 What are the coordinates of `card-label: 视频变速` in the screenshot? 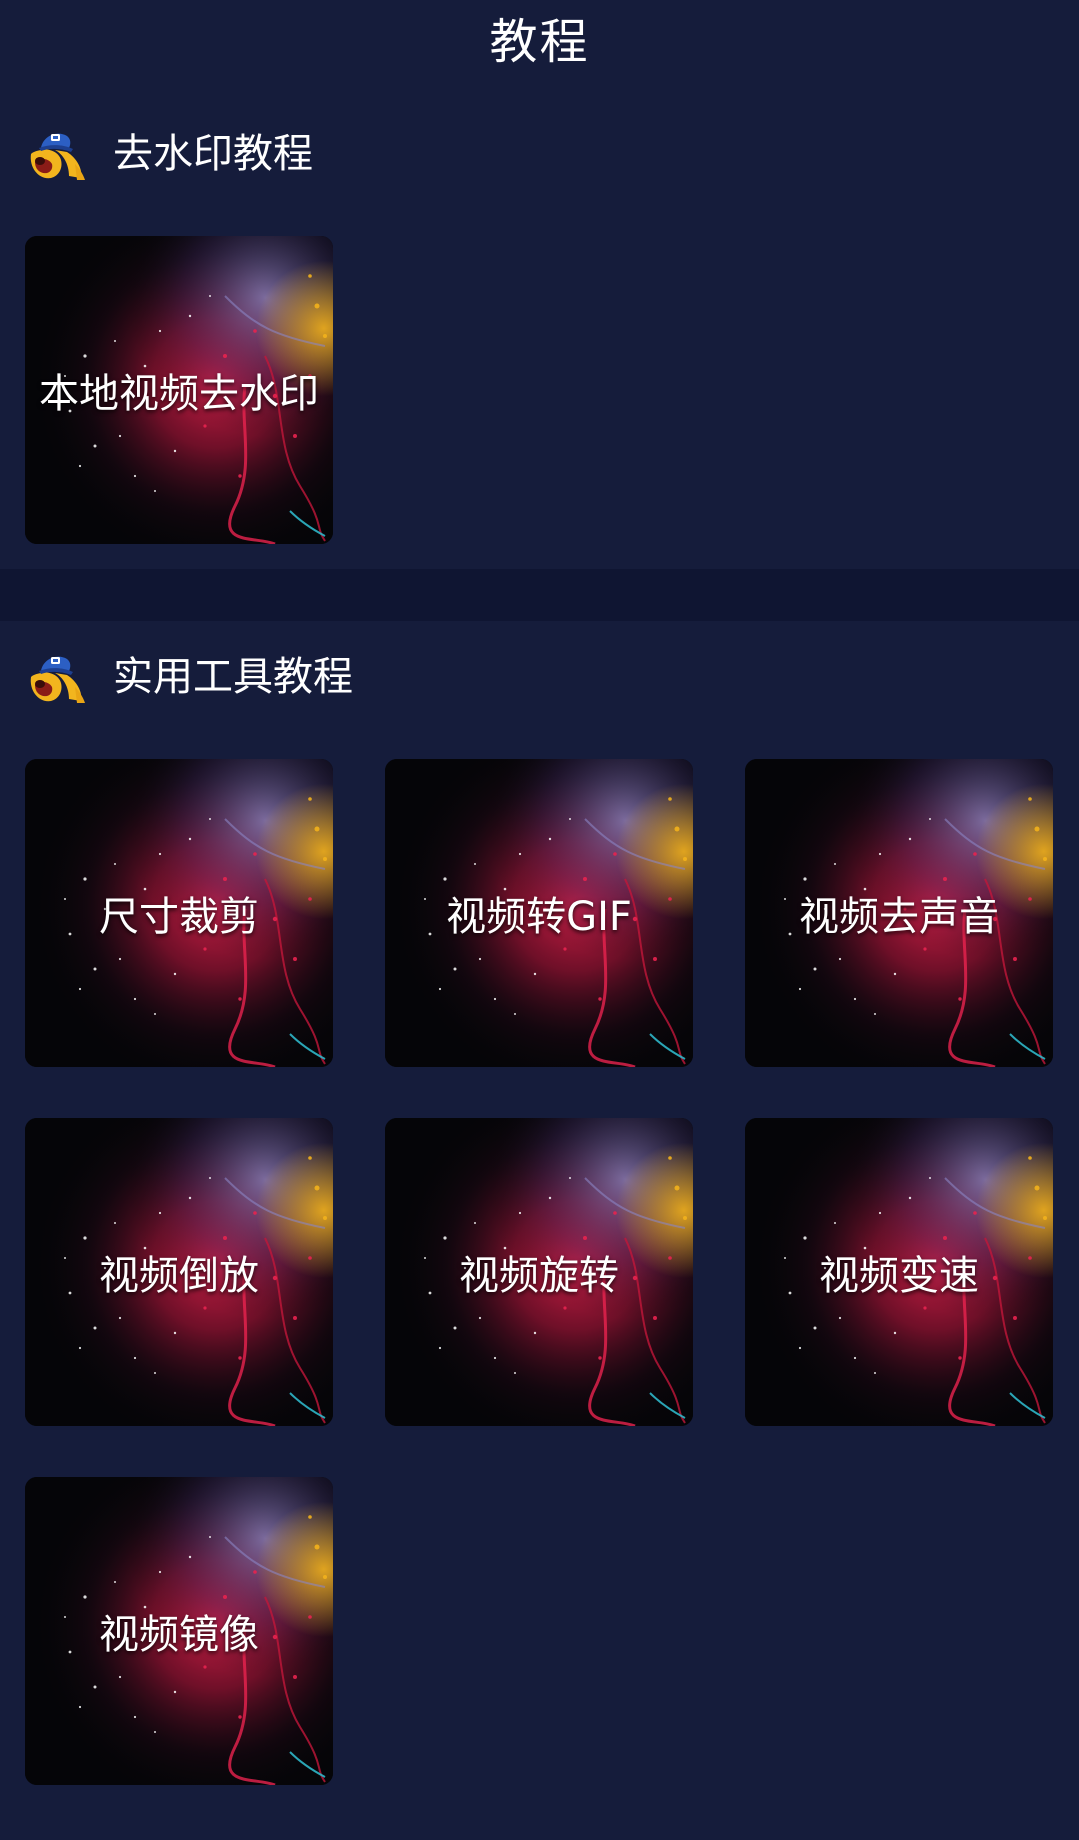 It's located at (899, 1276).